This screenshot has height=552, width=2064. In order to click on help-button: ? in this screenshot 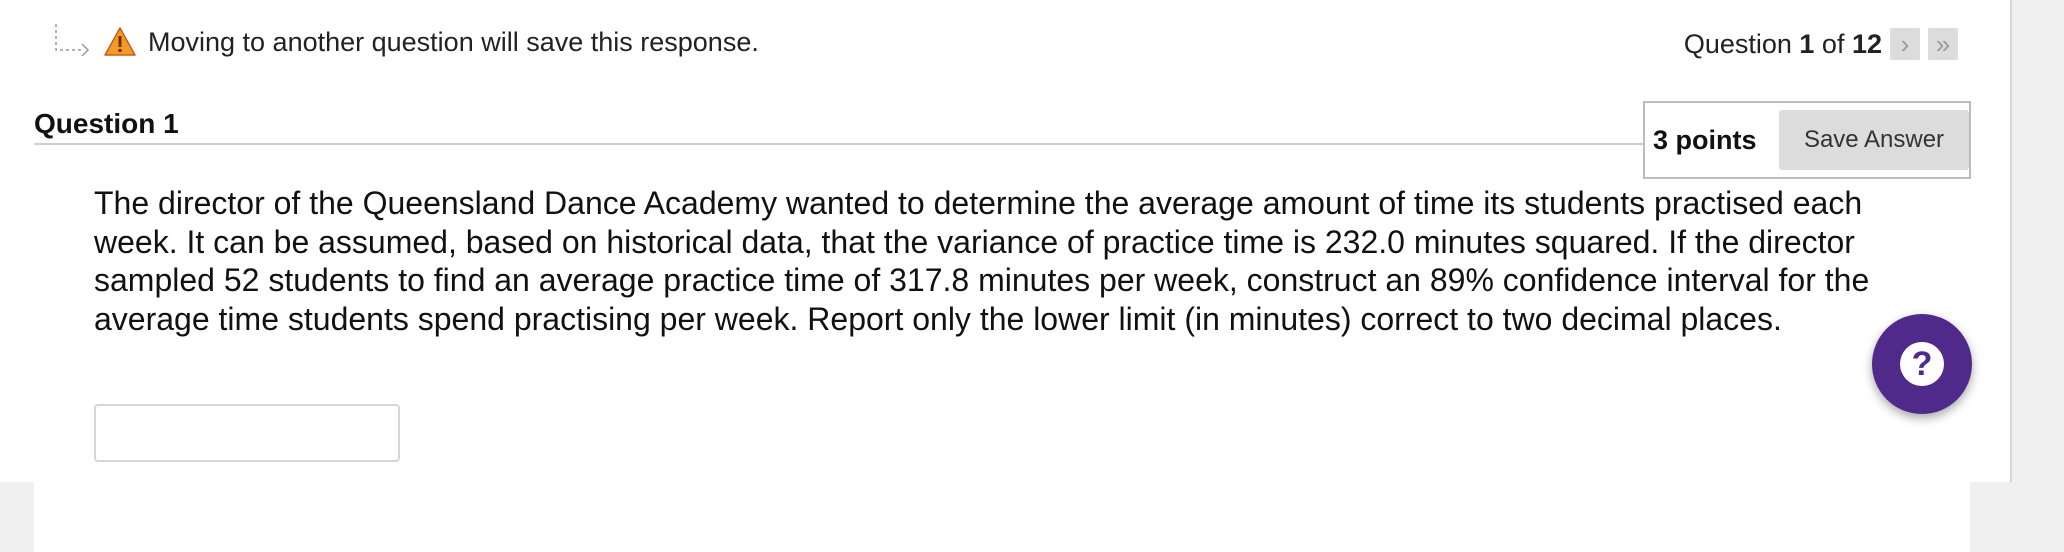, I will do `click(1922, 364)`.